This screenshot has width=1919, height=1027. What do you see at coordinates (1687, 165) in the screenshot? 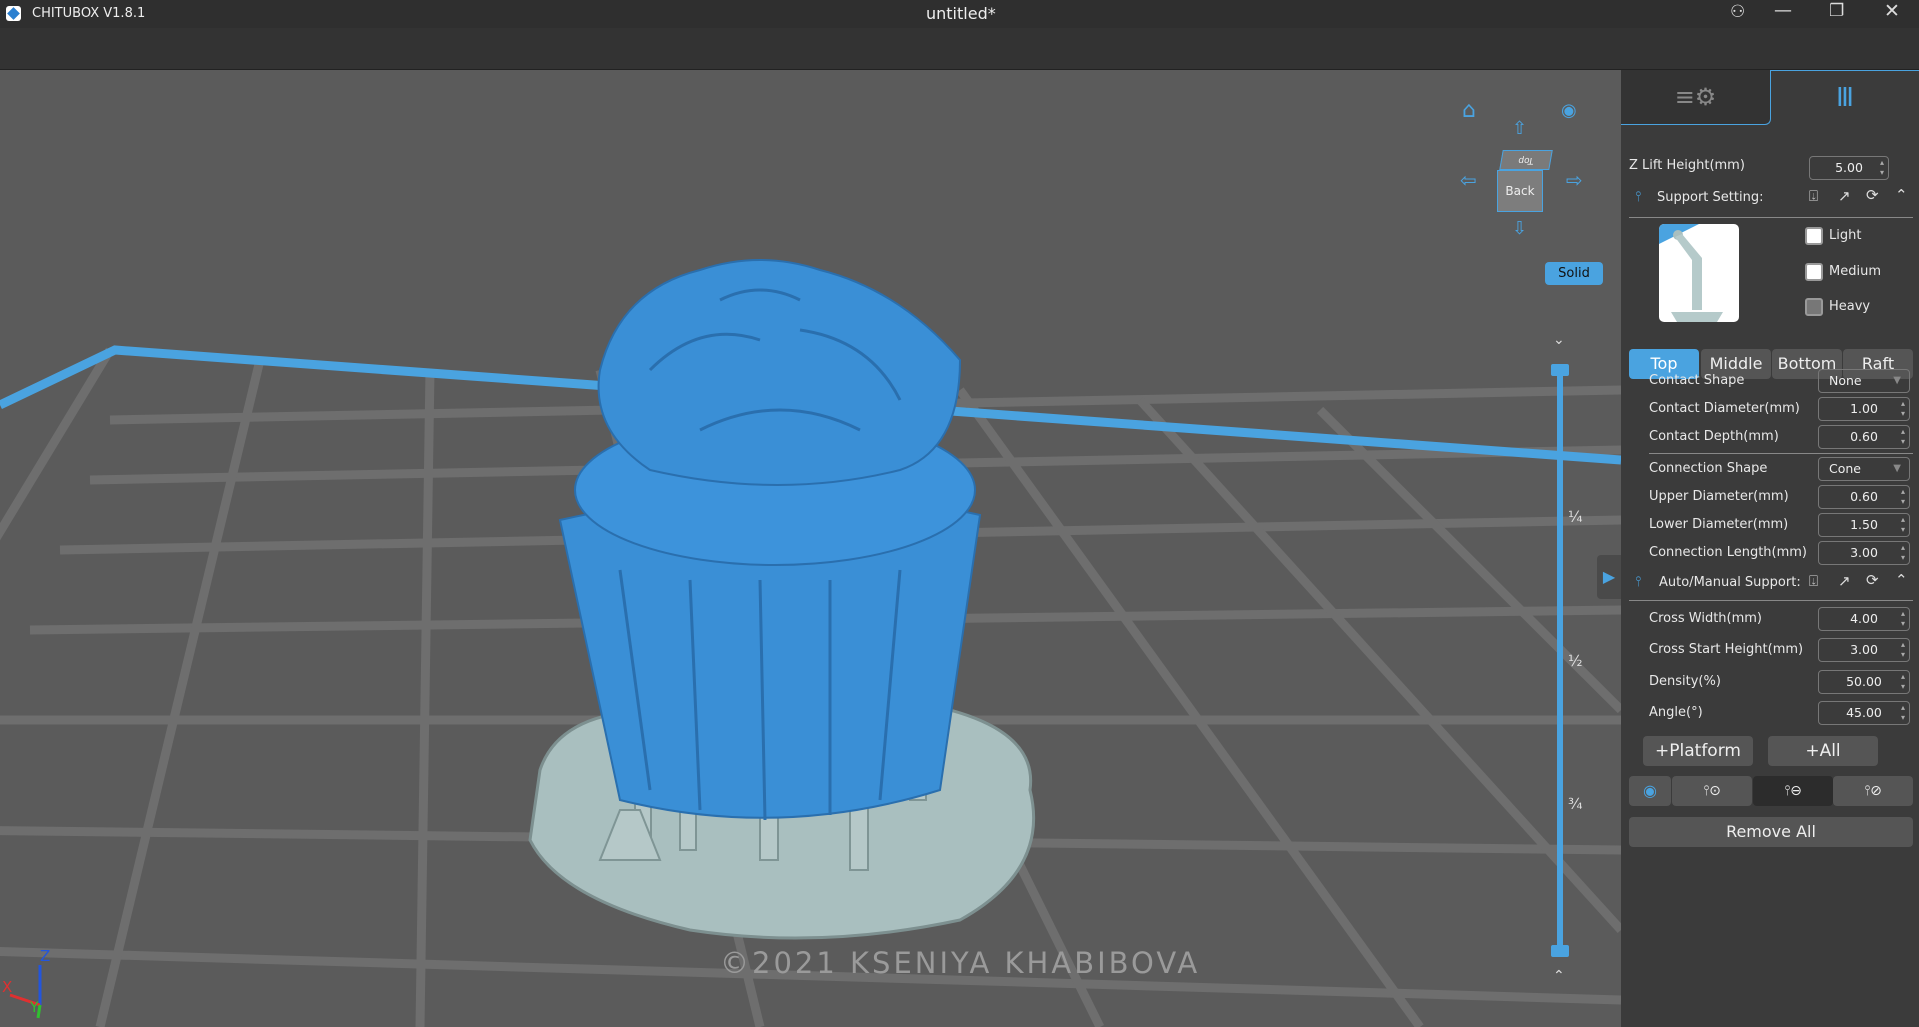
I see `z-lift-label: Z Lift Height(mm)` at bounding box center [1687, 165].